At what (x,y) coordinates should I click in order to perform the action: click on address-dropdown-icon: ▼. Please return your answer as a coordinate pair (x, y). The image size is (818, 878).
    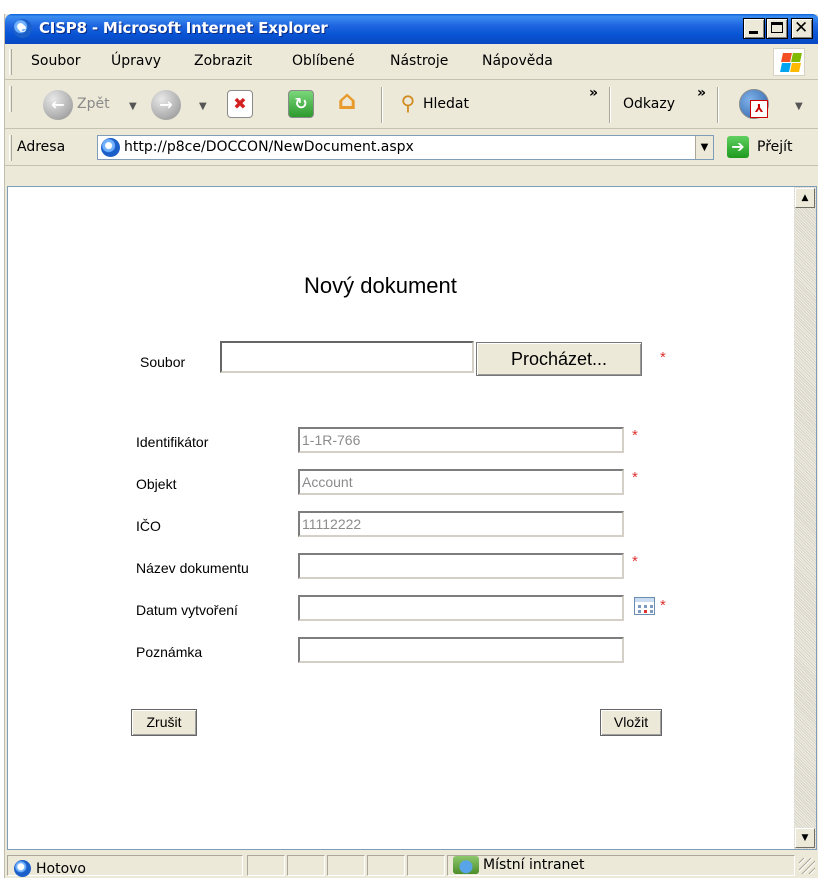
    Looking at the image, I should click on (704, 147).